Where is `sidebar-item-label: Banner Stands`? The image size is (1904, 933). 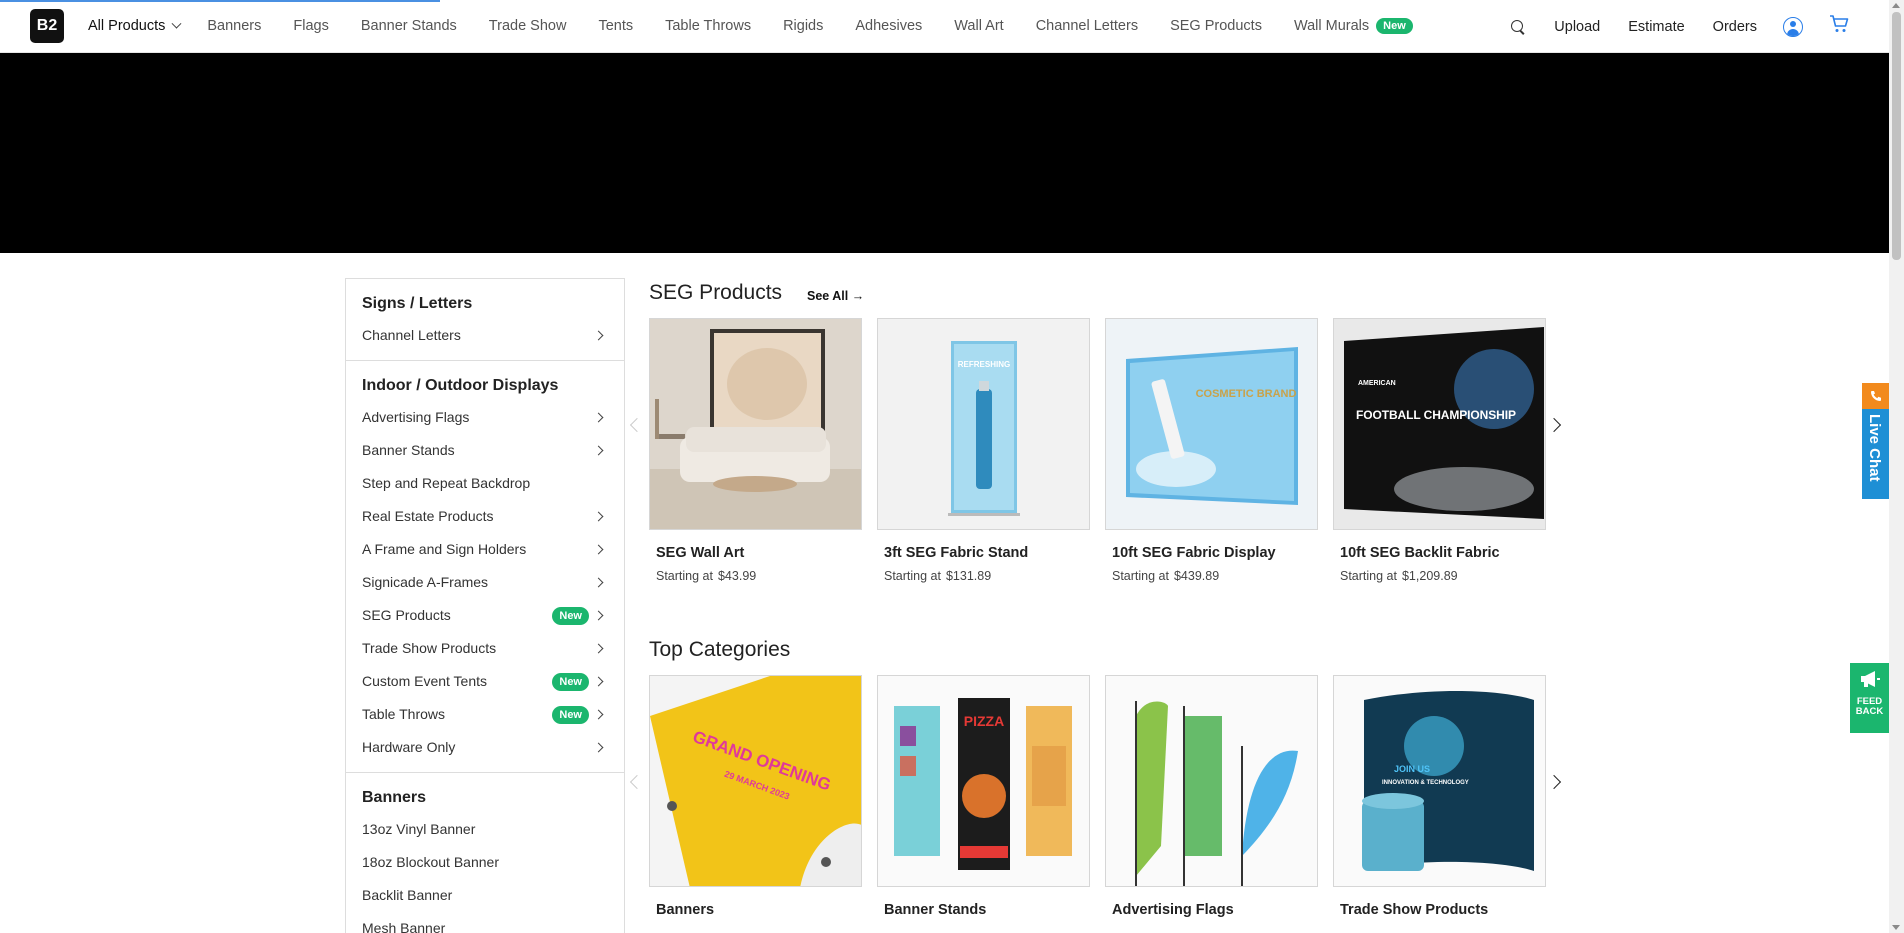
sidebar-item-label: Banner Stands is located at coordinates (408, 450).